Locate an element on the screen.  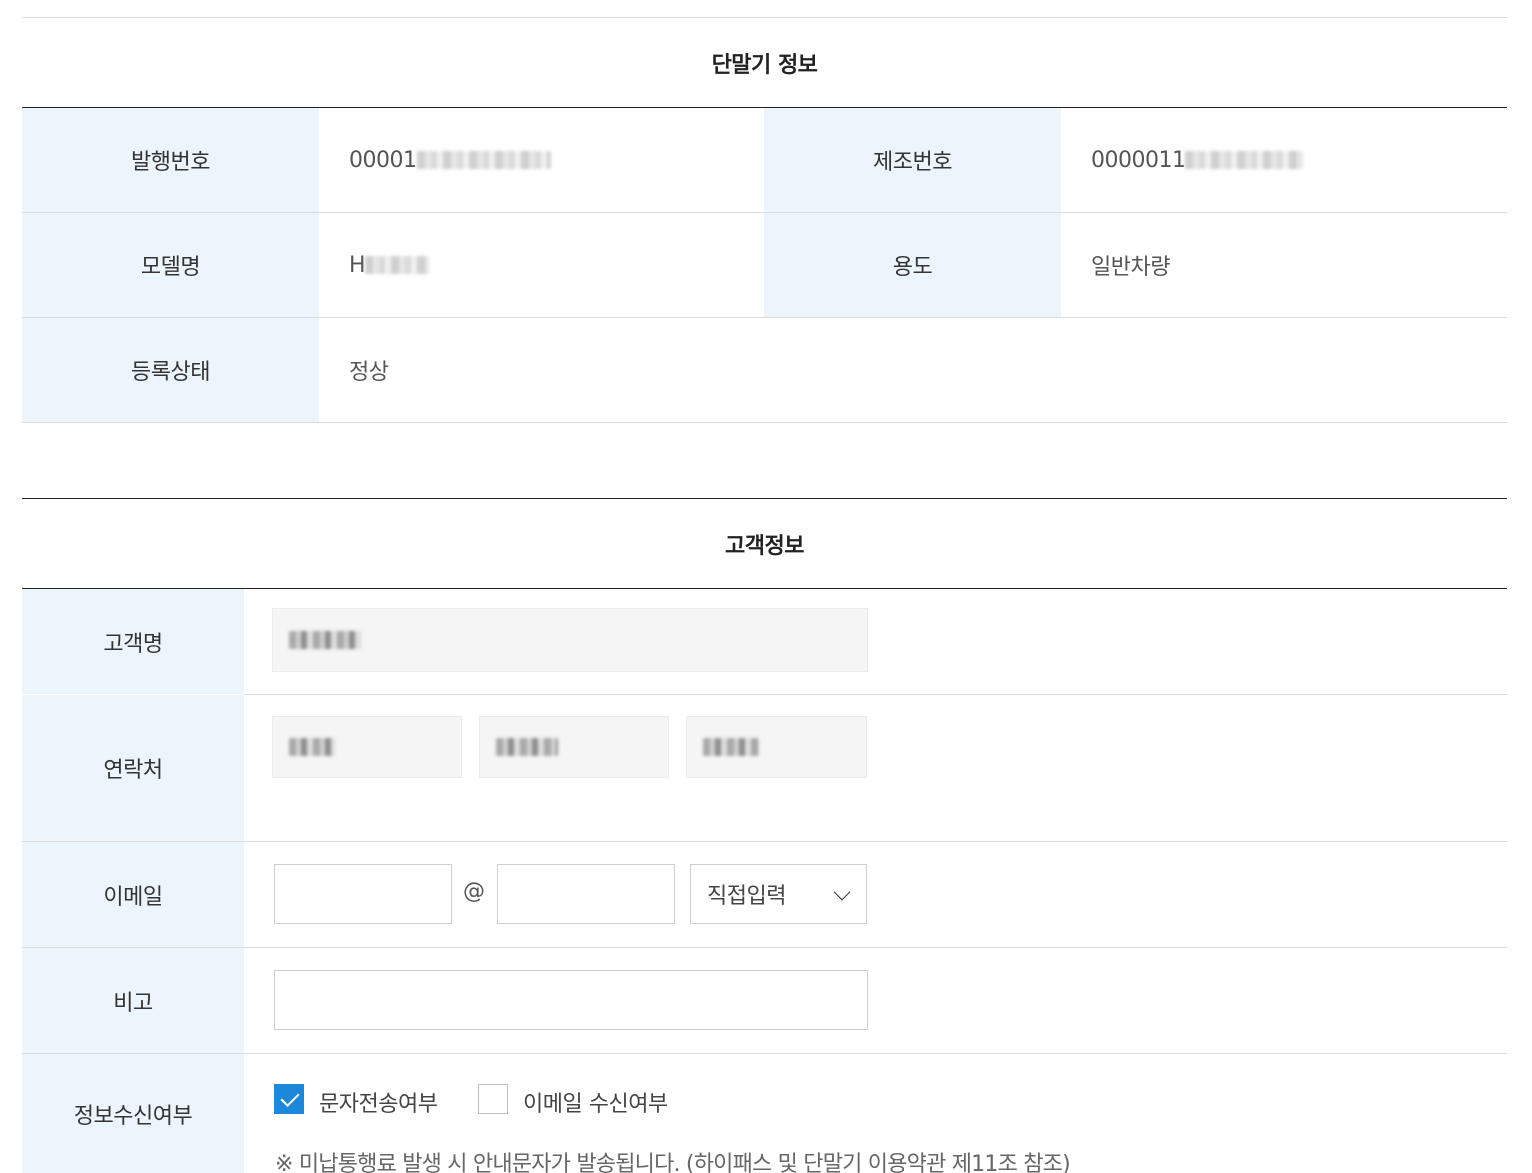
sms-consent-label: 문자전송여부 is located at coordinates (378, 1102).